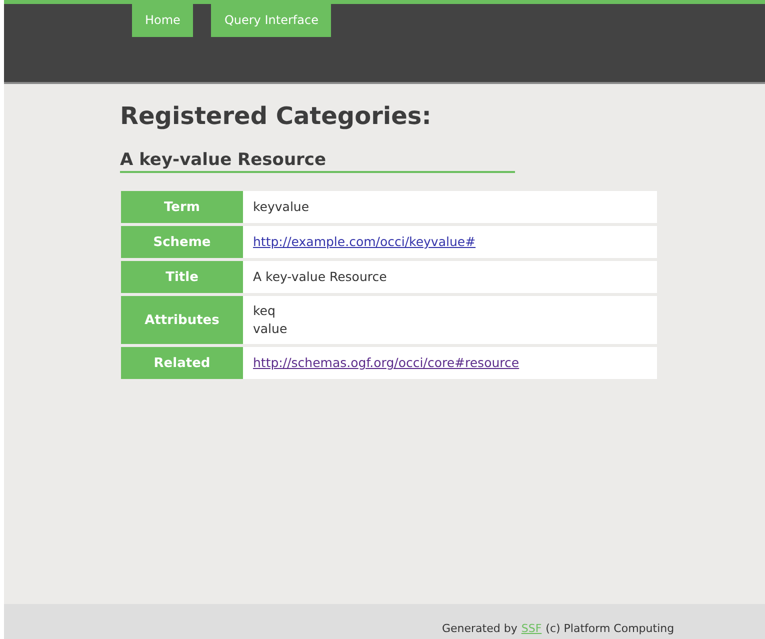 The width and height of the screenshot is (765, 639). I want to click on value-text: value, so click(270, 329).